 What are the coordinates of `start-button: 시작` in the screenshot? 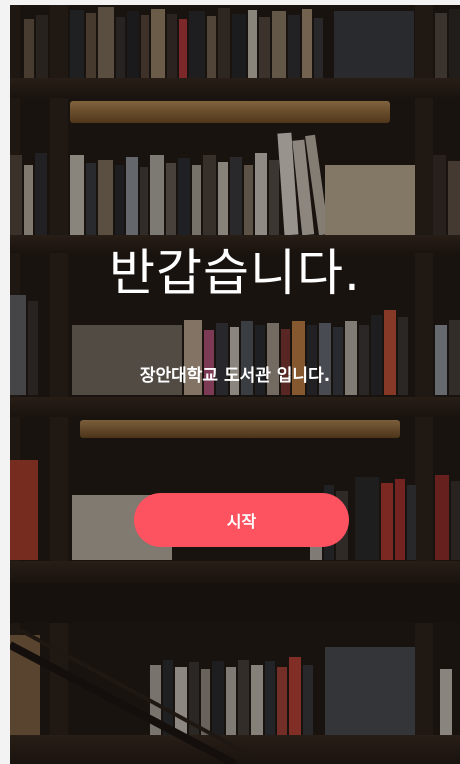 It's located at (241, 520).